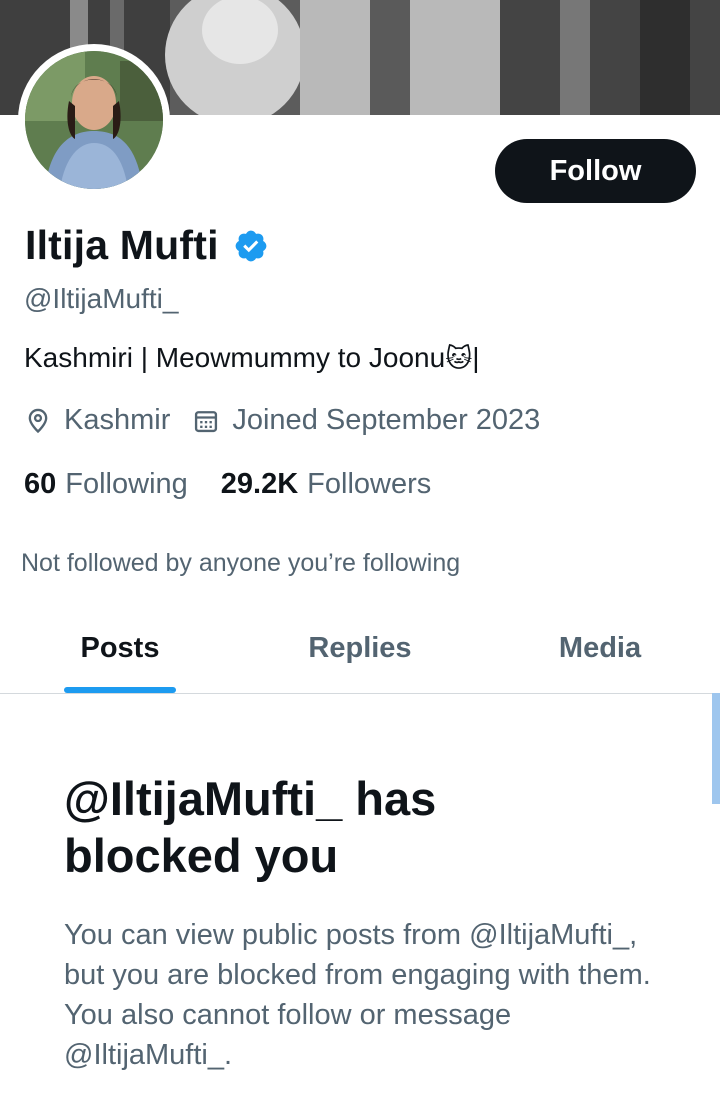  Describe the element at coordinates (386, 420) in the screenshot. I see `join-date-text: Joined September 2023` at that location.